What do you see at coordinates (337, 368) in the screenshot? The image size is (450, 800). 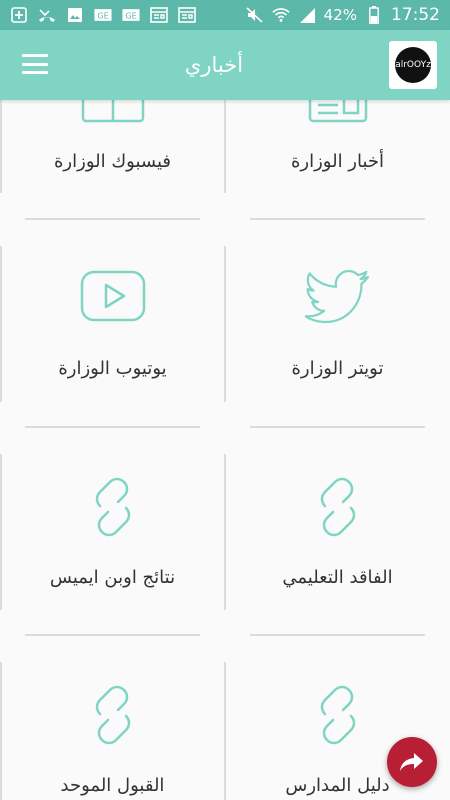 I see `tile-label: تويتر الوزارة` at bounding box center [337, 368].